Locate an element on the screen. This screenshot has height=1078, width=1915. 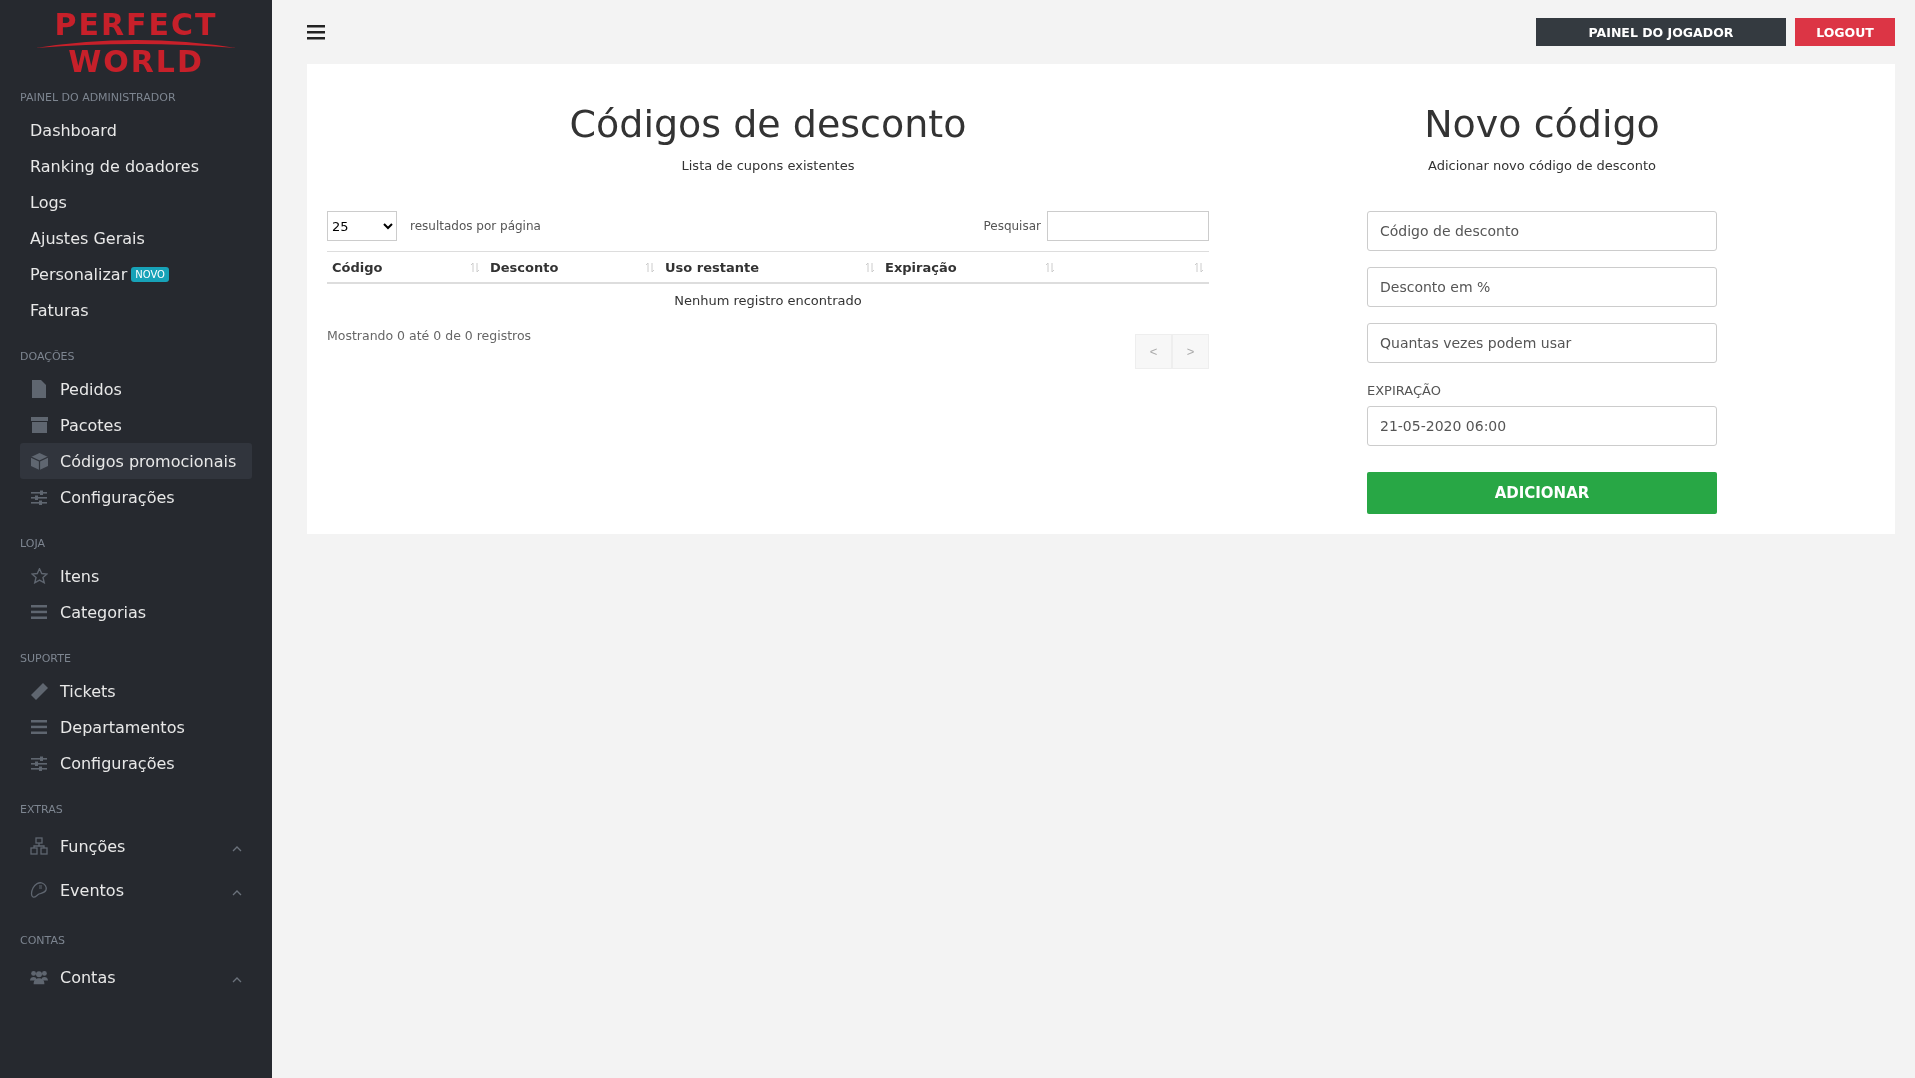
menu-icon is located at coordinates (316, 32).